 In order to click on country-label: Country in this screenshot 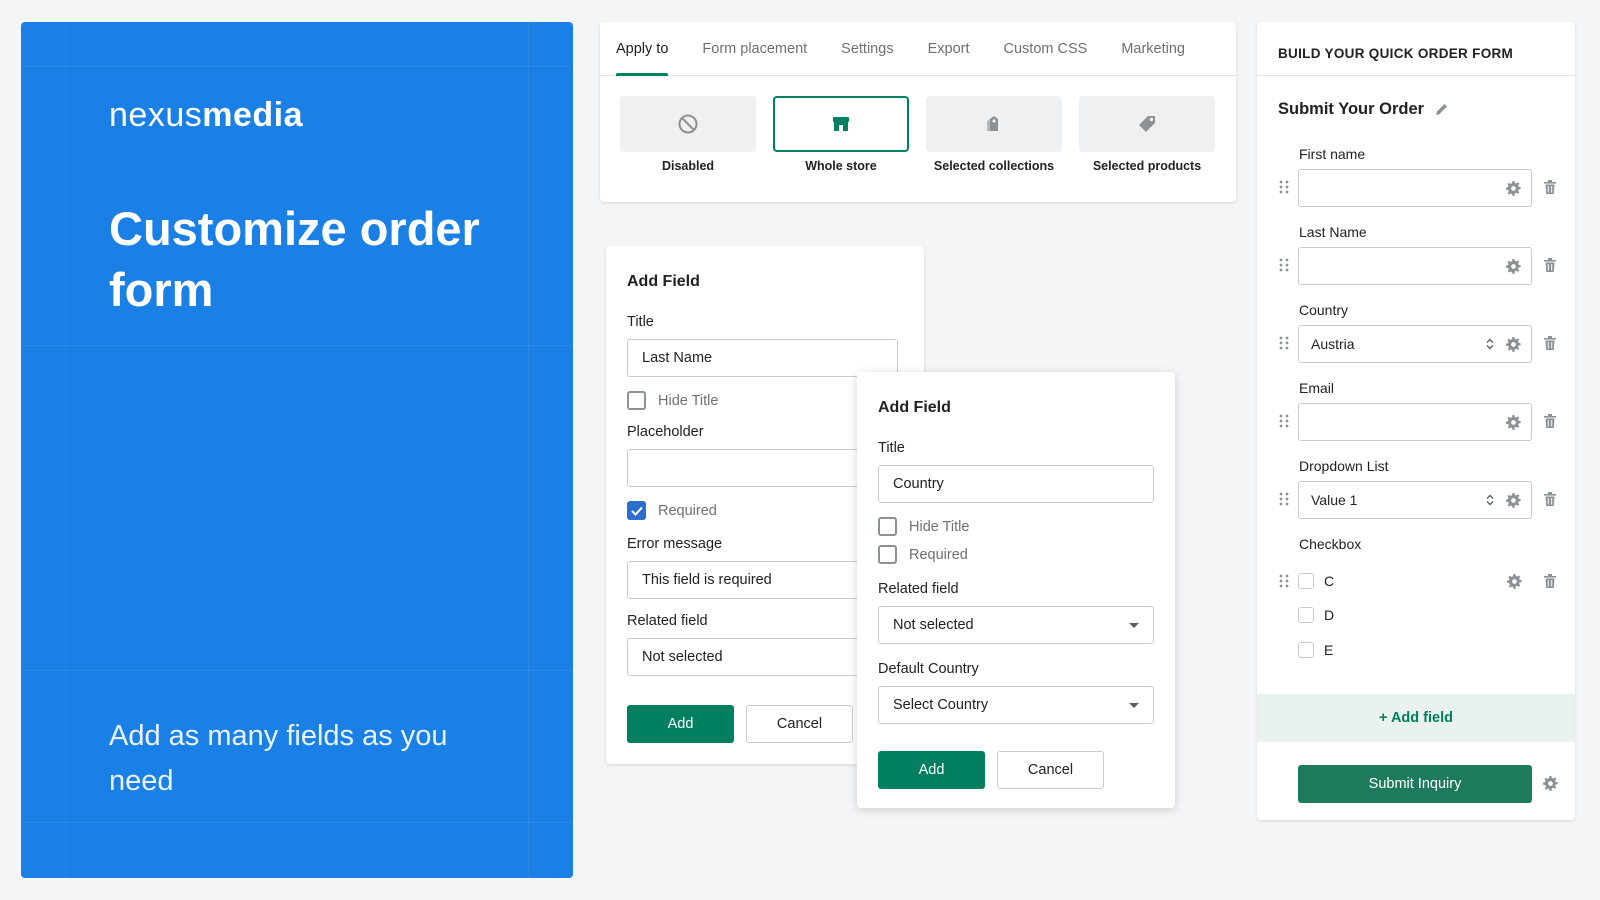, I will do `click(1324, 310)`.